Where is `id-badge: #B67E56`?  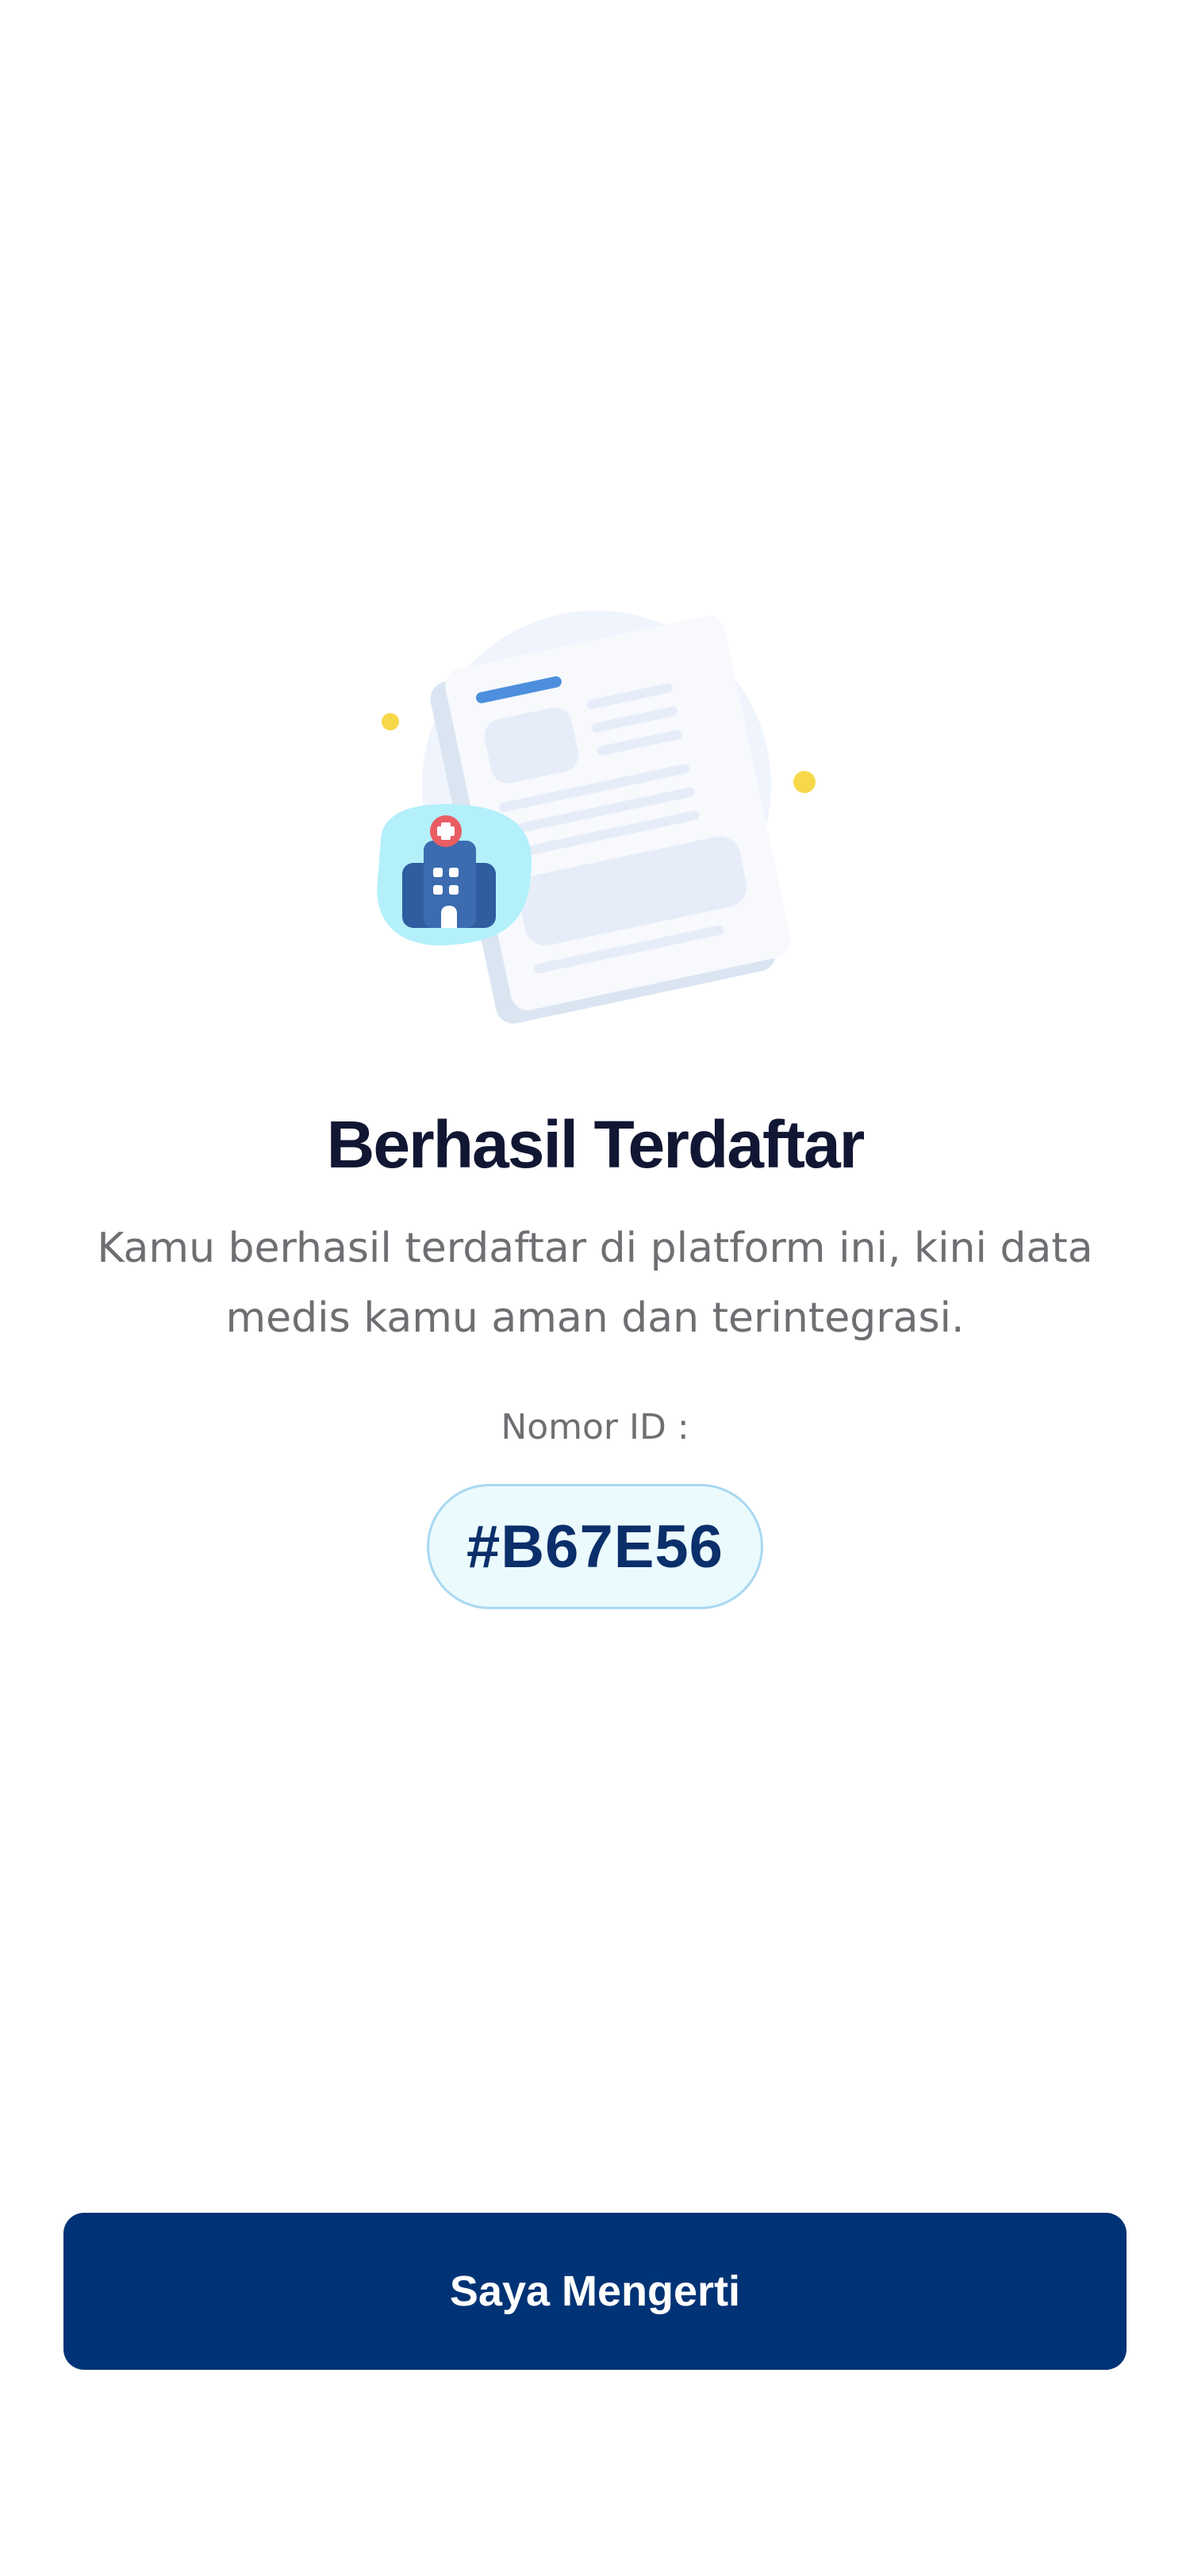
id-badge: #B67E56 is located at coordinates (595, 1547).